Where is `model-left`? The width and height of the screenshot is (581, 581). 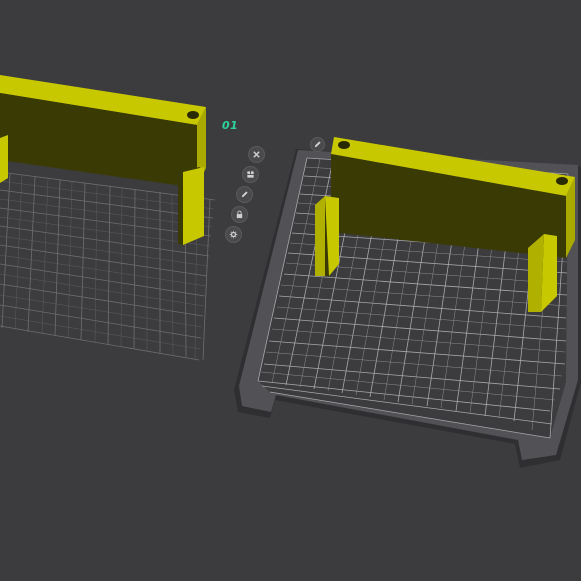
model-left is located at coordinates (103, 160).